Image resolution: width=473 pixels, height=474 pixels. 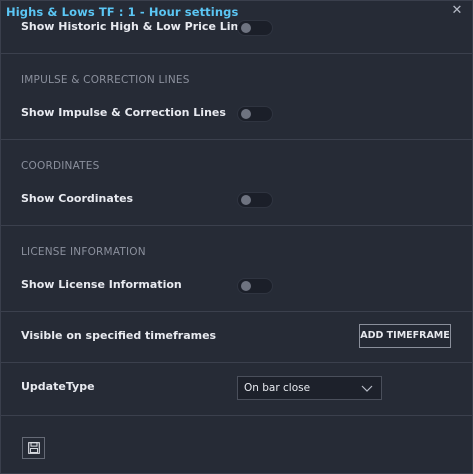 I want to click on update-type-value: On bar close, so click(x=277, y=388).